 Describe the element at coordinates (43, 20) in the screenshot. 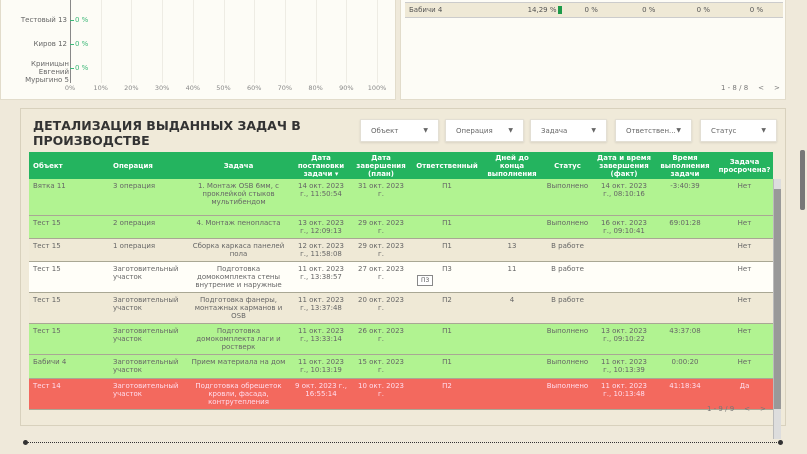

I see `y-category-label: Тестовый 13` at that location.